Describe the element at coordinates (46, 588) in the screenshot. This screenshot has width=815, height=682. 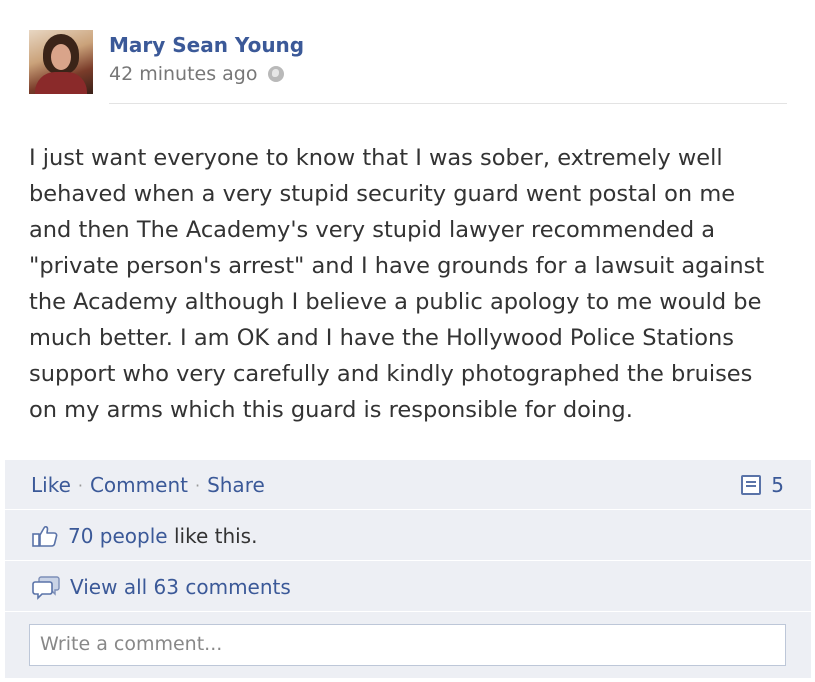
I see `speech-bubble-icon` at that location.